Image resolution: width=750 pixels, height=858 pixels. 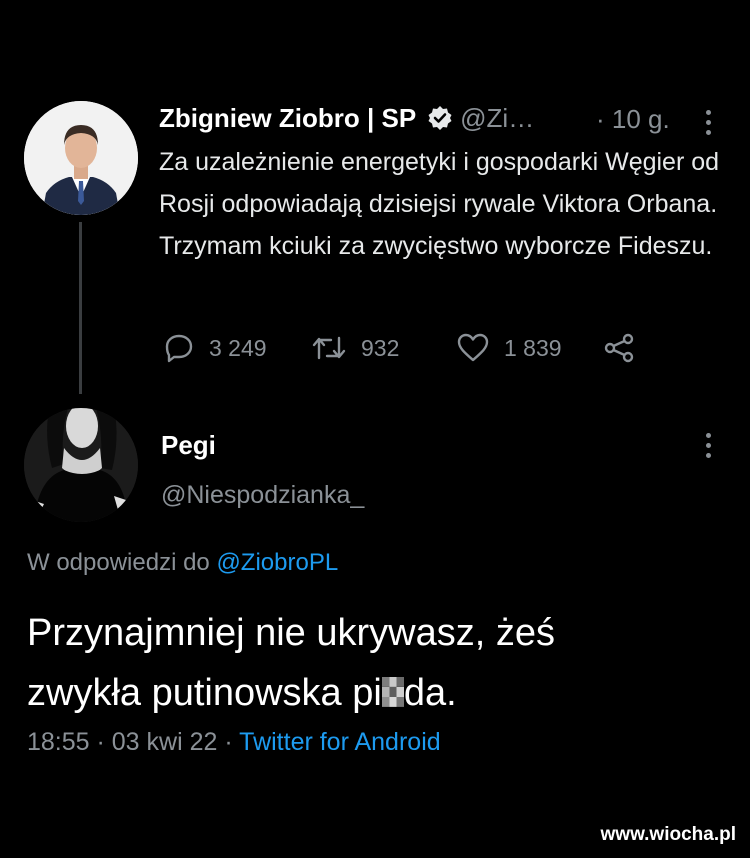 What do you see at coordinates (339, 742) in the screenshot?
I see `reply-client-link: Twitter for Android` at bounding box center [339, 742].